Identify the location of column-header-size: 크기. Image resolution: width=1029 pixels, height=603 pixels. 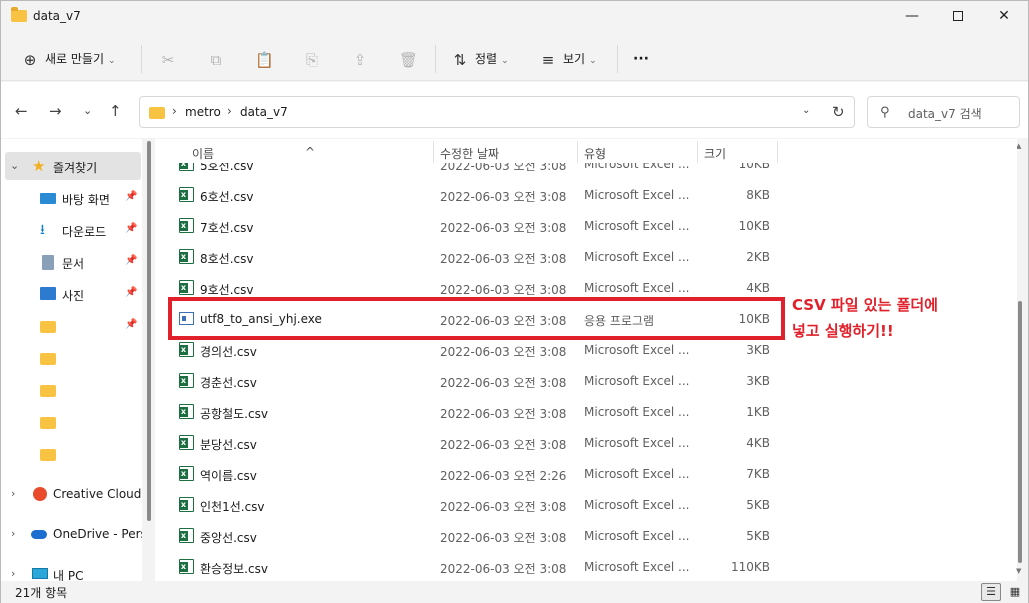
(715, 153).